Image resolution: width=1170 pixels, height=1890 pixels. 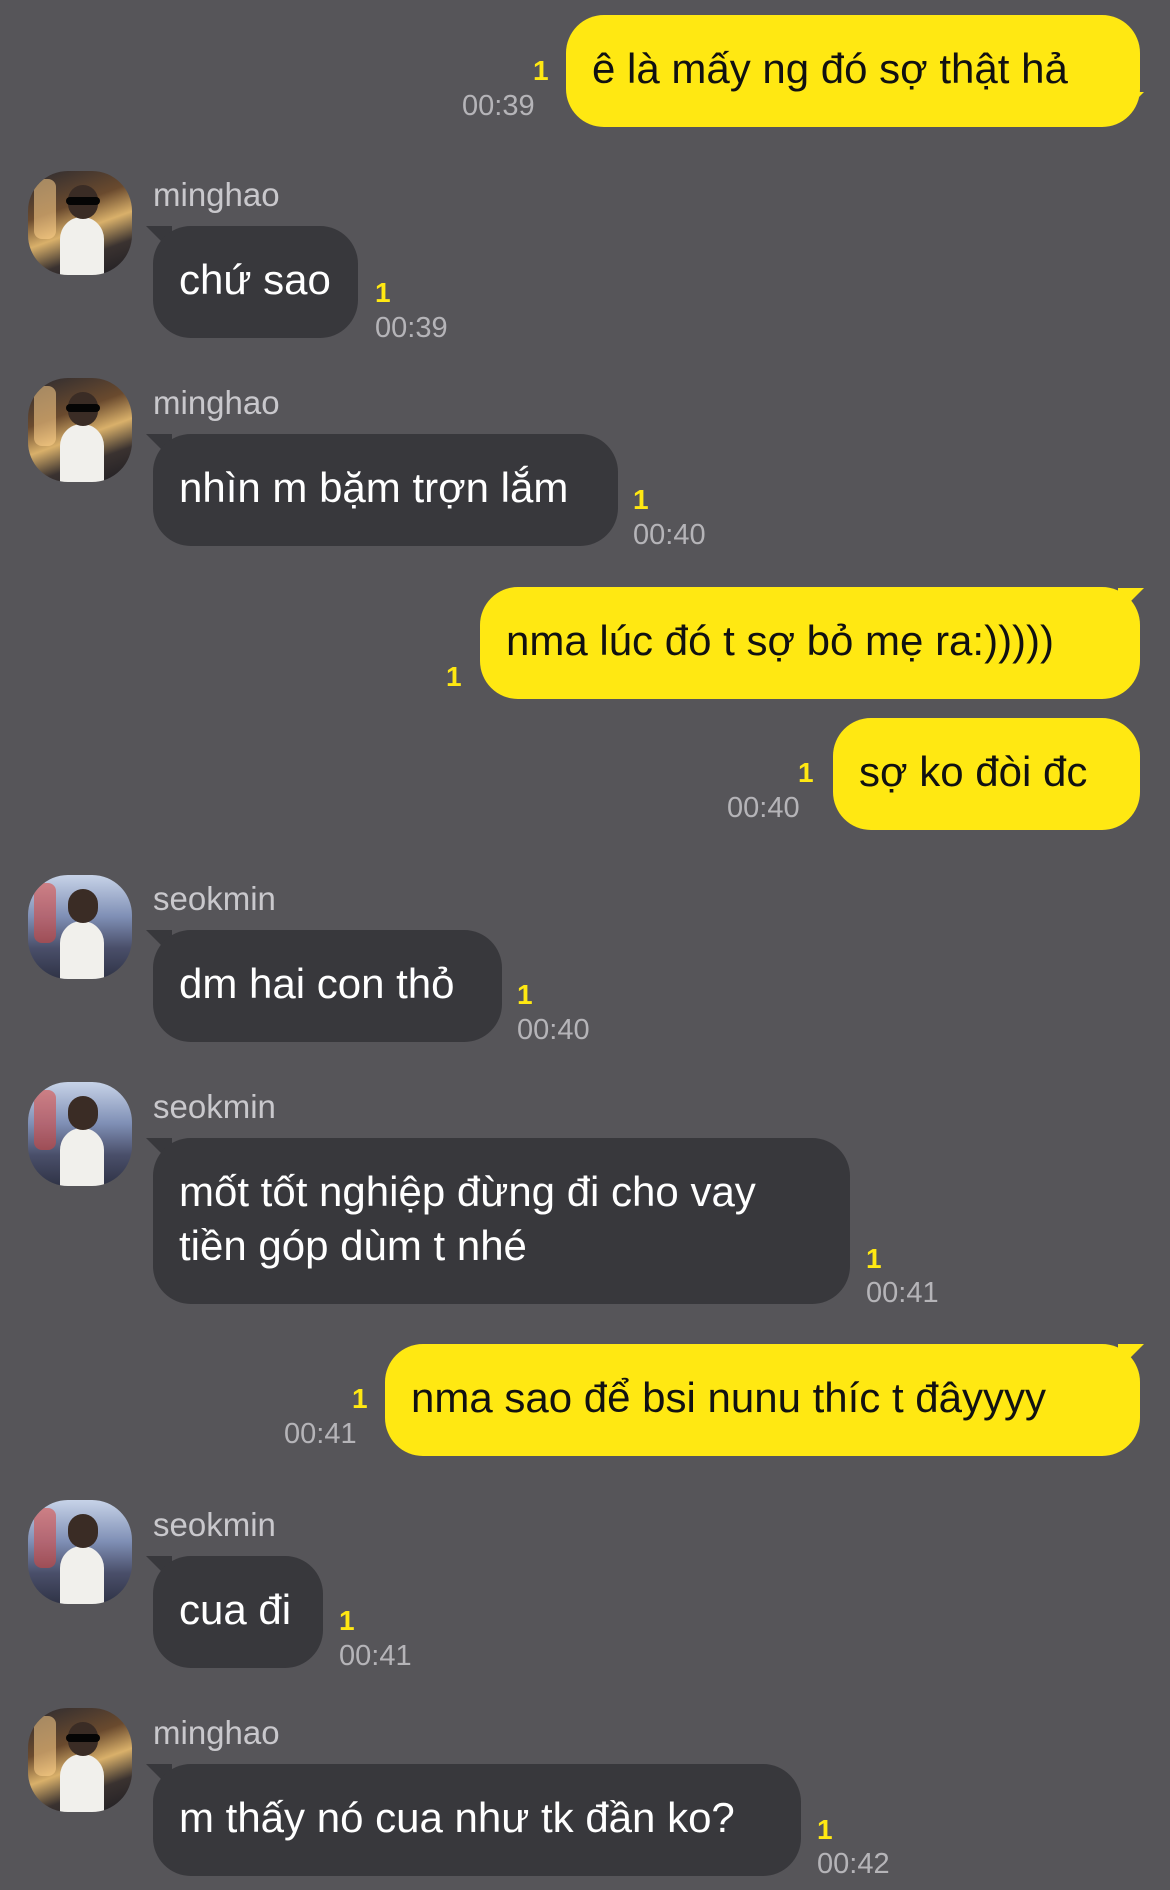 I want to click on message-bubble: nhìn m bặm trợn lắm, so click(x=385, y=490).